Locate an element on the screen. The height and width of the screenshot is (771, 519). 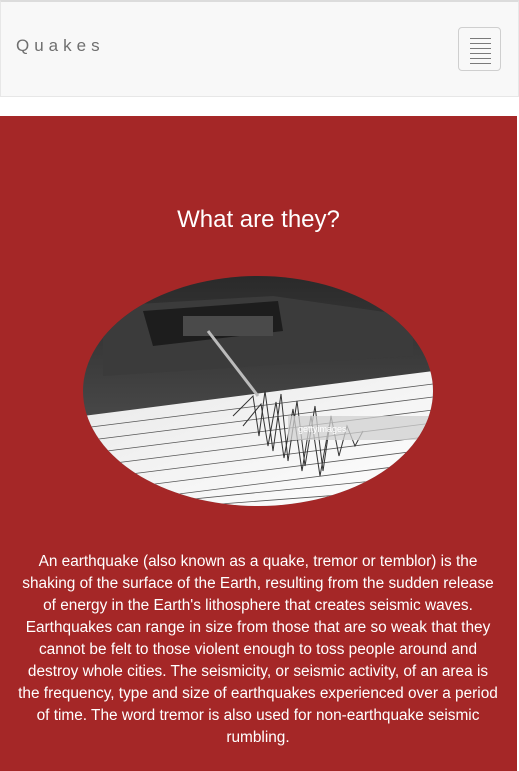
menu-toggle-button is located at coordinates (479, 49).